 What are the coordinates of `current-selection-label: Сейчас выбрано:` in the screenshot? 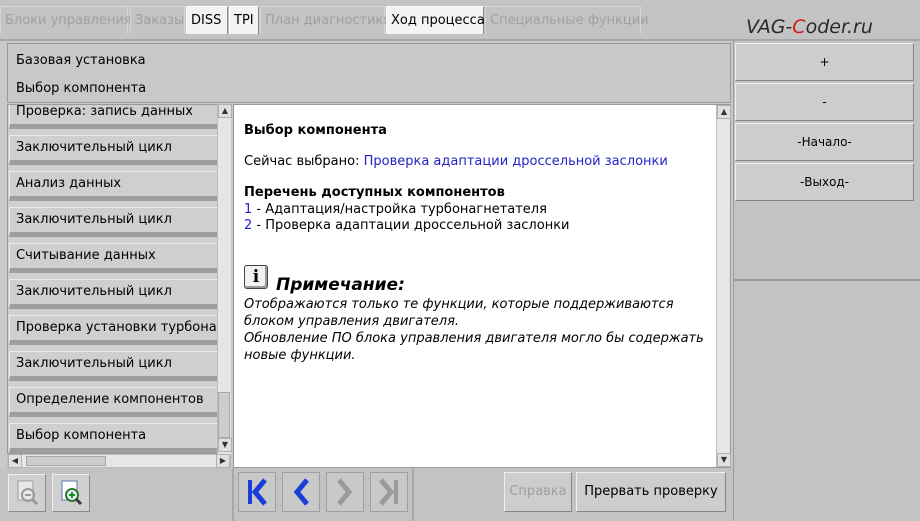 It's located at (302, 161).